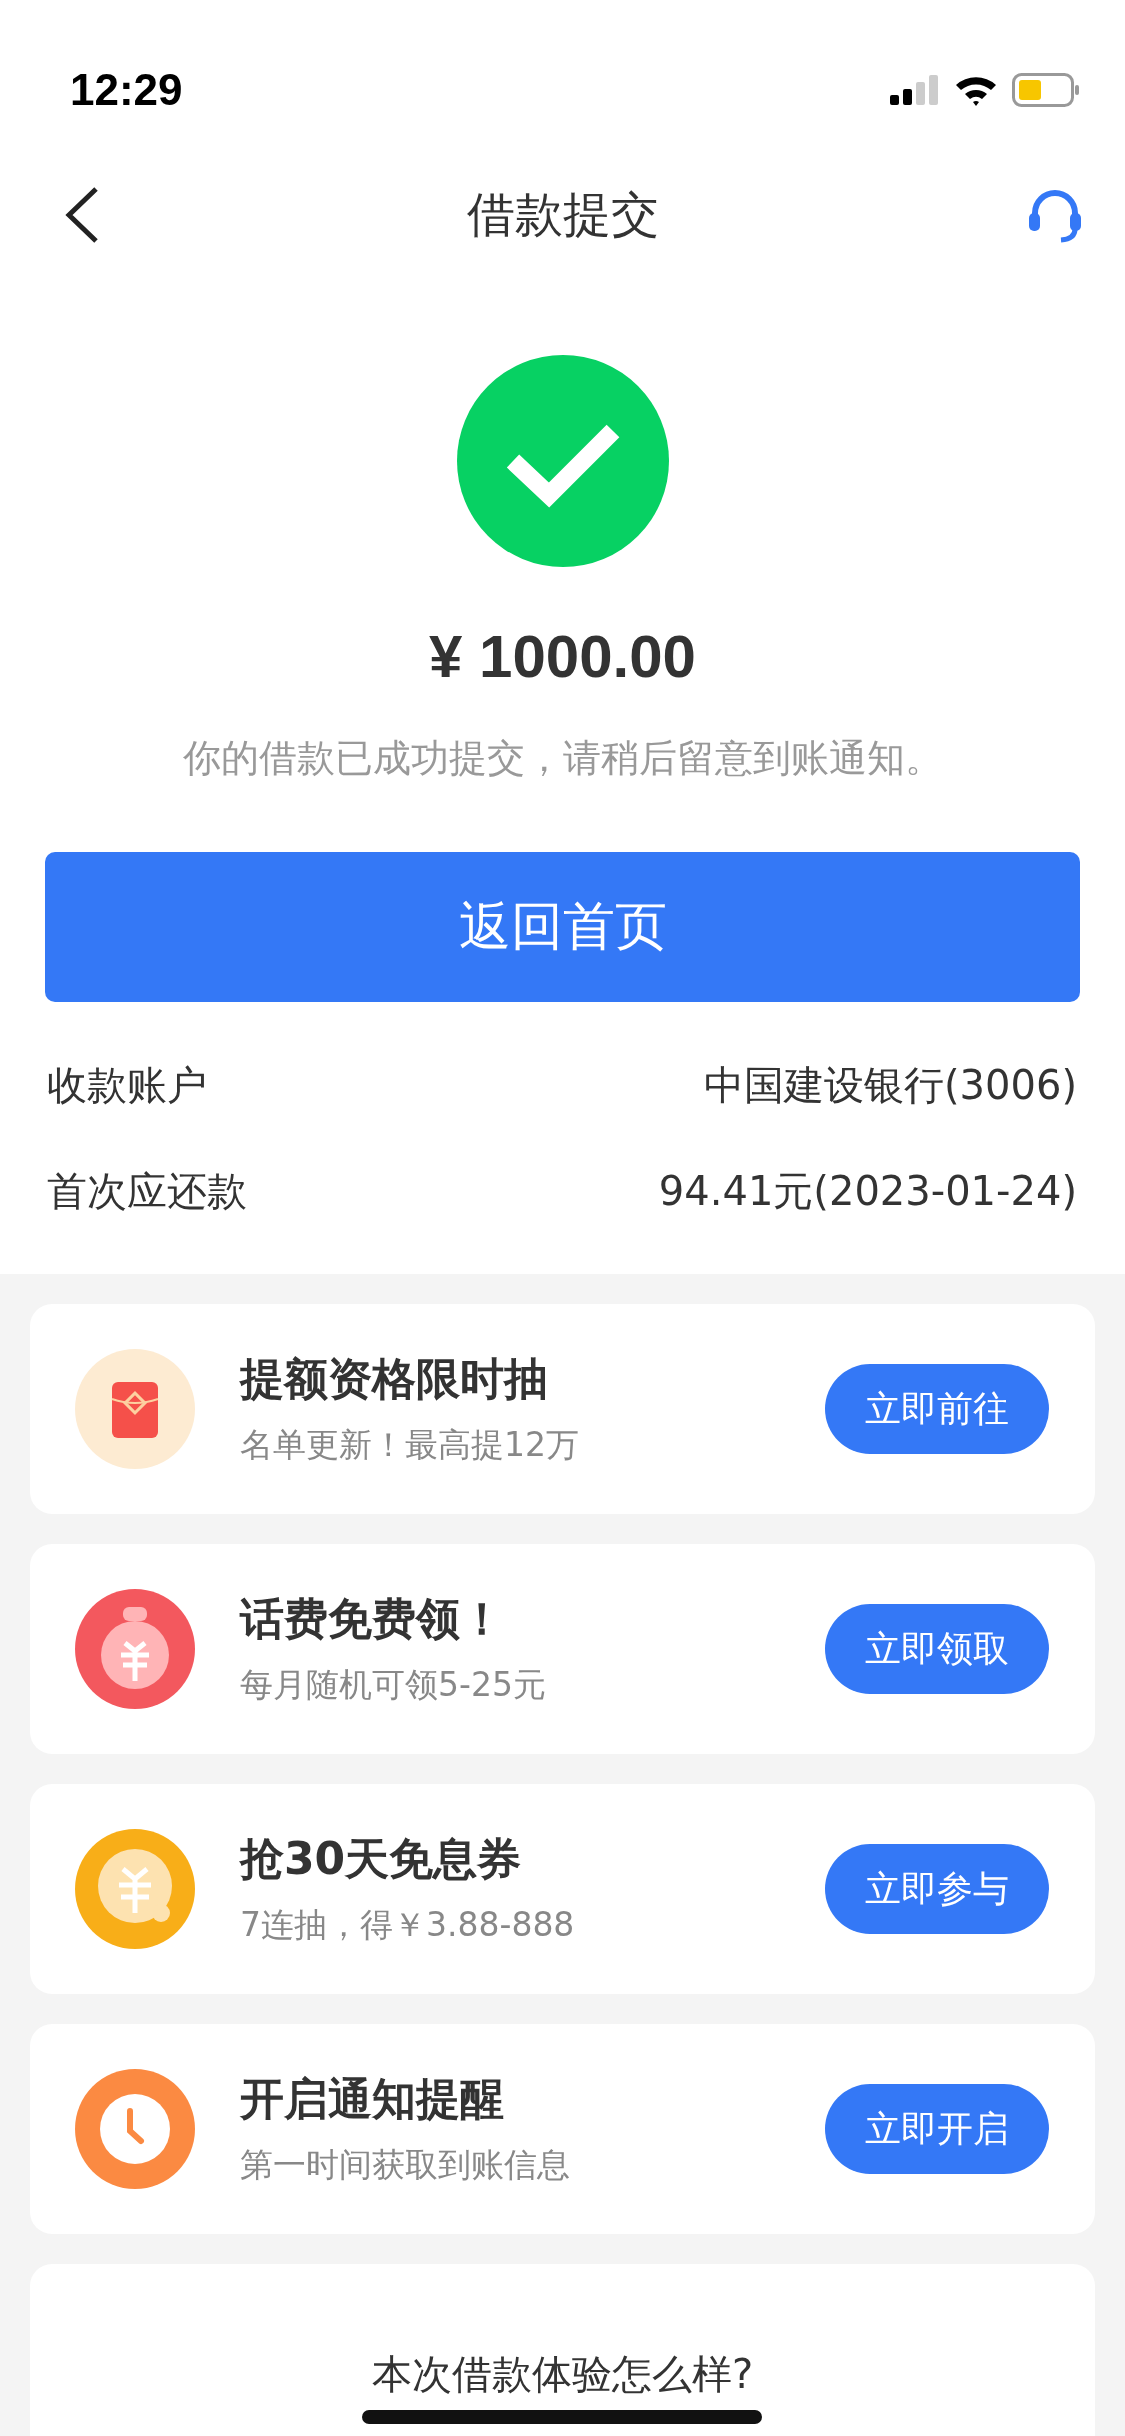 This screenshot has width=1125, height=2436. What do you see at coordinates (82, 215) in the screenshot?
I see `back-icon` at bounding box center [82, 215].